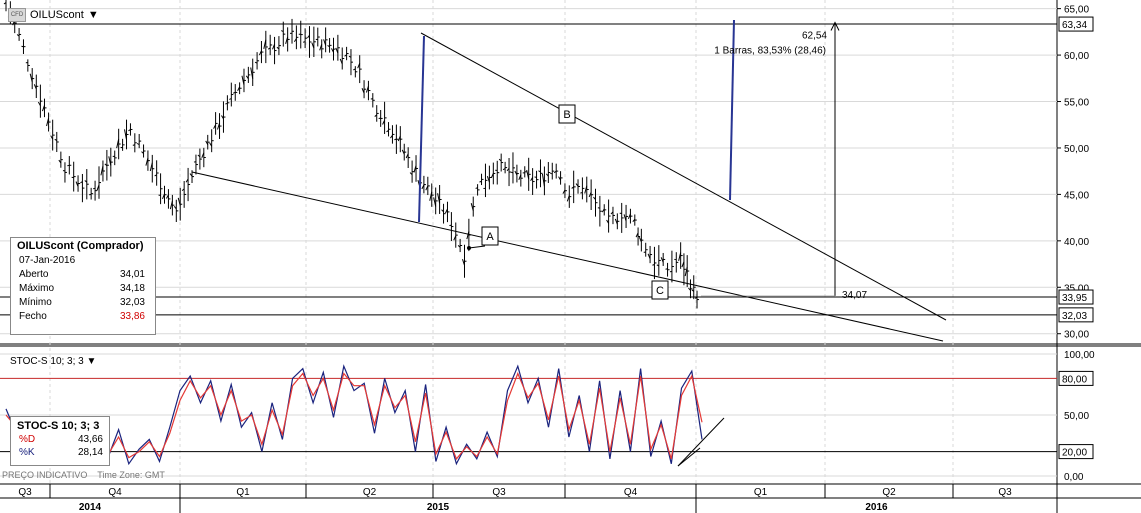 This screenshot has width=1141, height=513. I want to click on timezone-note: Time Zone: GMT, so click(131, 475).